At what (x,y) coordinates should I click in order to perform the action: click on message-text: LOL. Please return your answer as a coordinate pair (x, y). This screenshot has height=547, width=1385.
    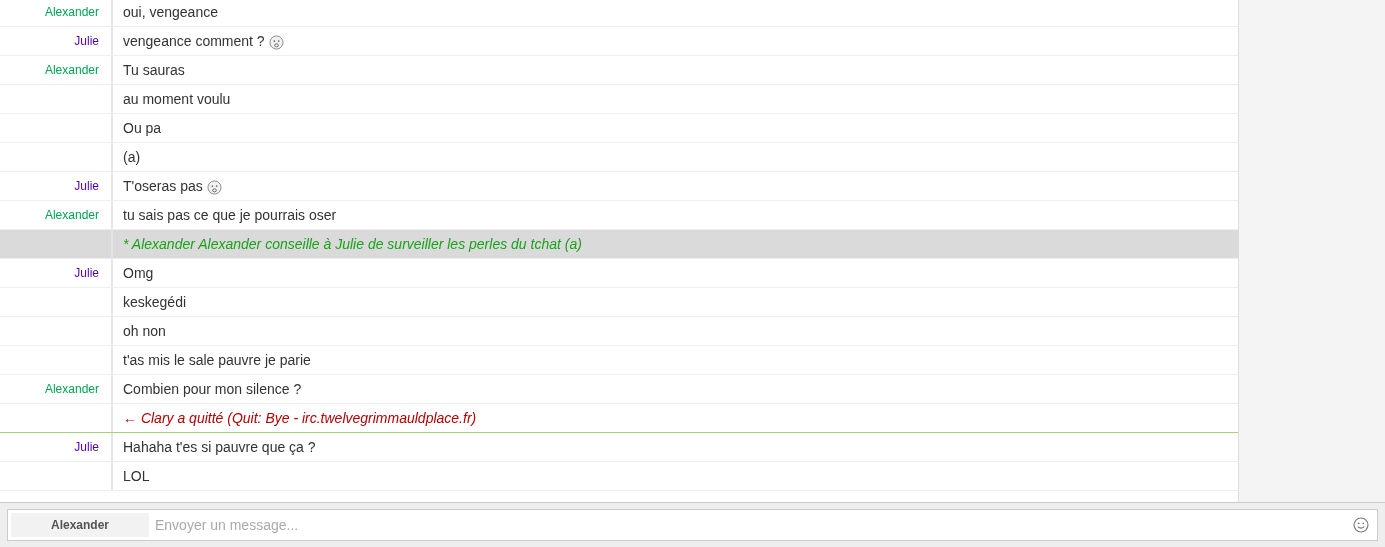
    Looking at the image, I should click on (136, 476).